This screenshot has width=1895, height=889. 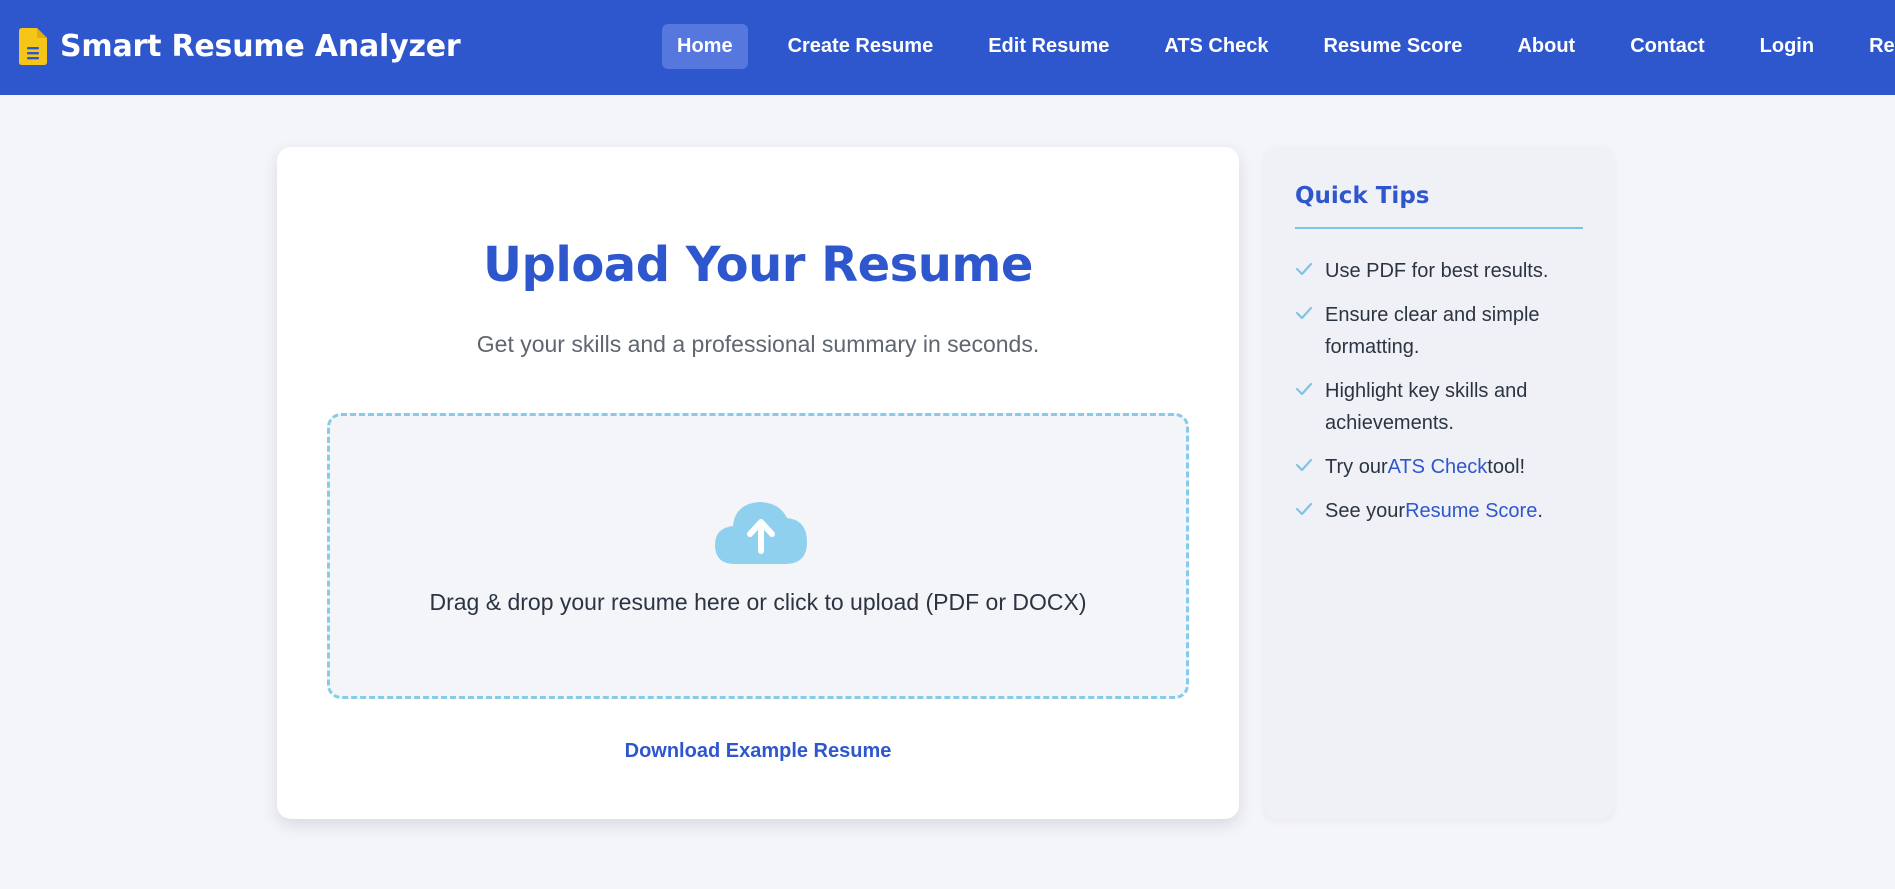 I want to click on document-icon, so click(x=33, y=46).